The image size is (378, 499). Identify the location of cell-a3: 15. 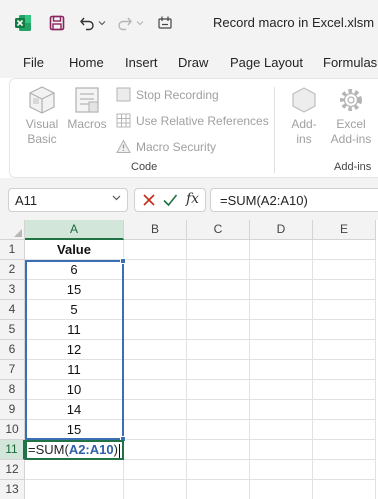
(74, 290).